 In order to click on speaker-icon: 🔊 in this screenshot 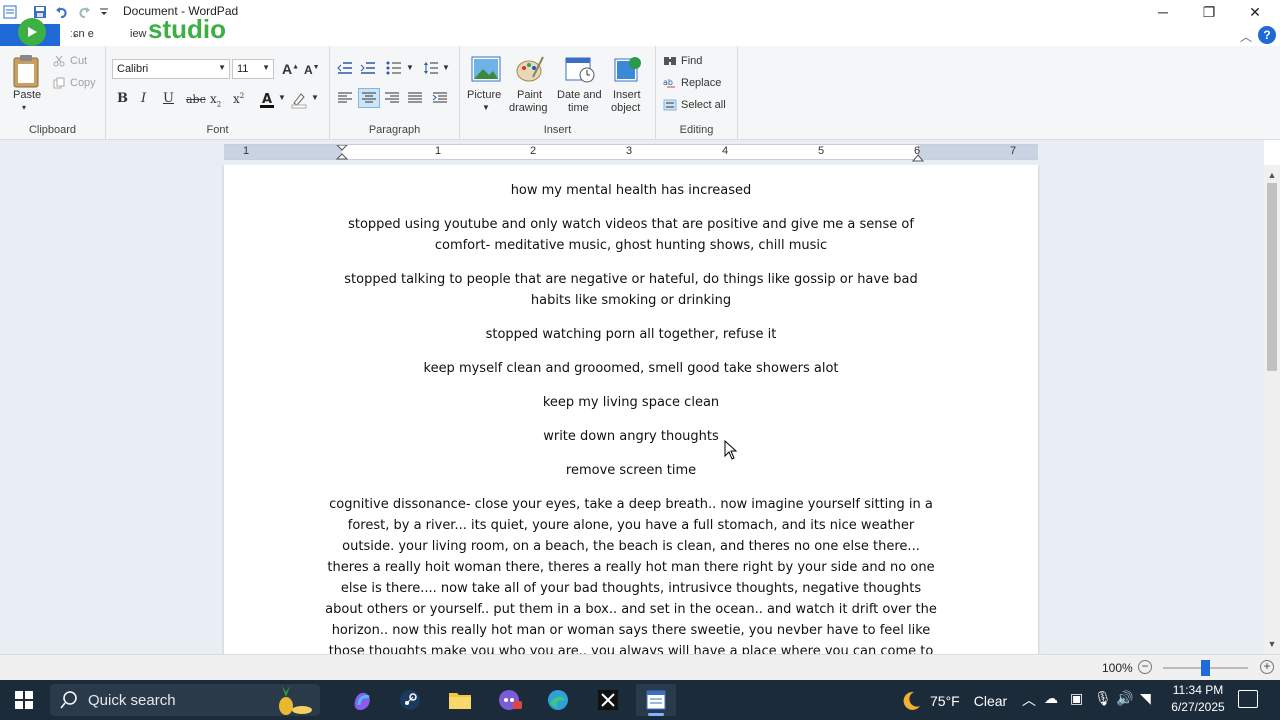, I will do `click(1124, 698)`.